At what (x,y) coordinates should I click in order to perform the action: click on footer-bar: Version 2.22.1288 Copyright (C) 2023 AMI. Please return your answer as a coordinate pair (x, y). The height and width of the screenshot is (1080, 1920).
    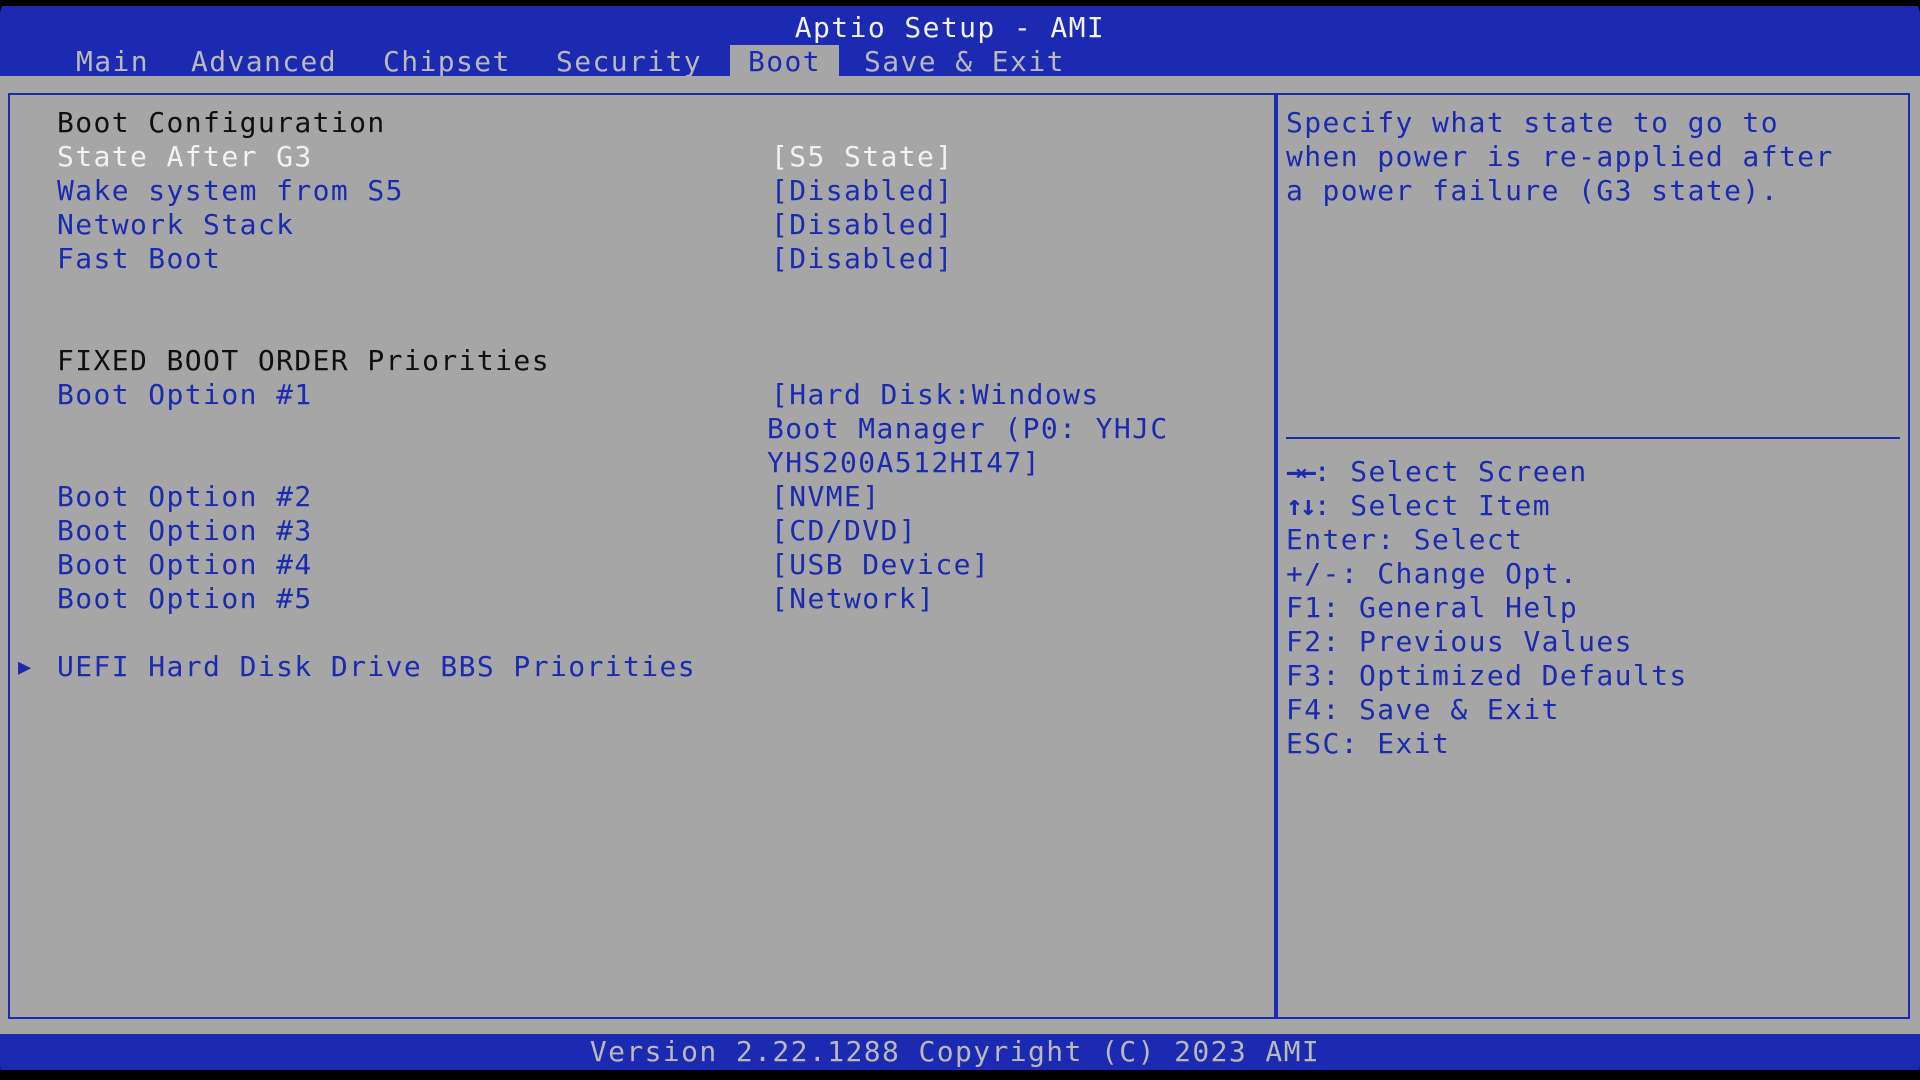
    Looking at the image, I should click on (960, 1052).